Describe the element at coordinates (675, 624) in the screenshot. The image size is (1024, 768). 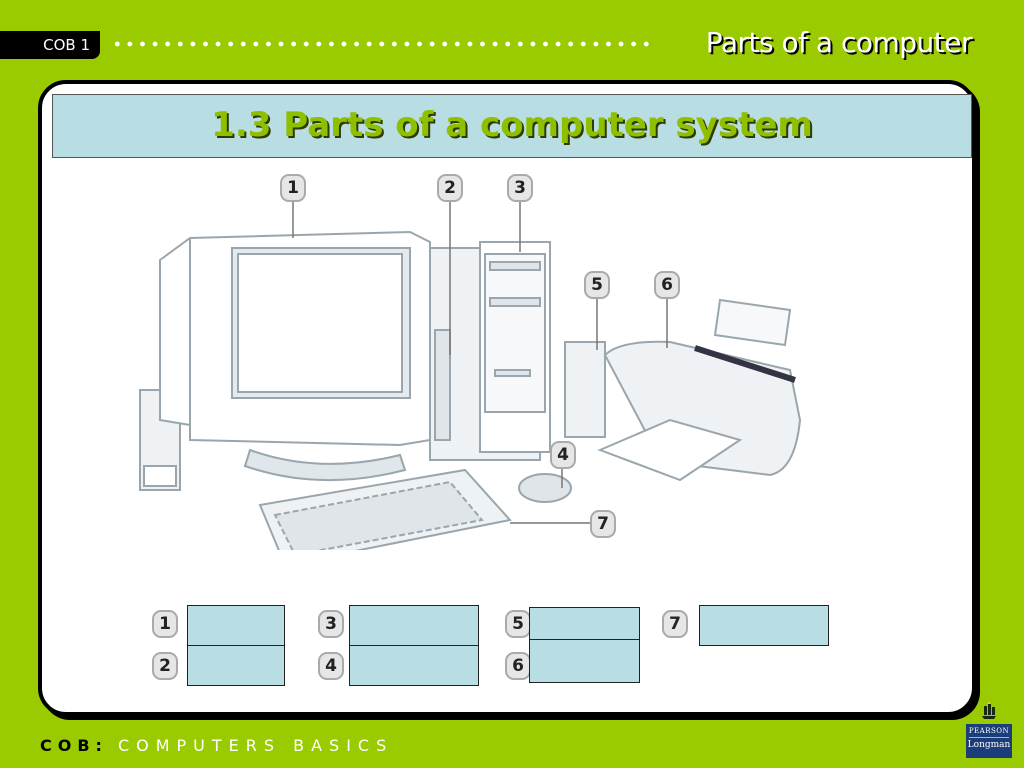
I see `answer-label-7: 7` at that location.